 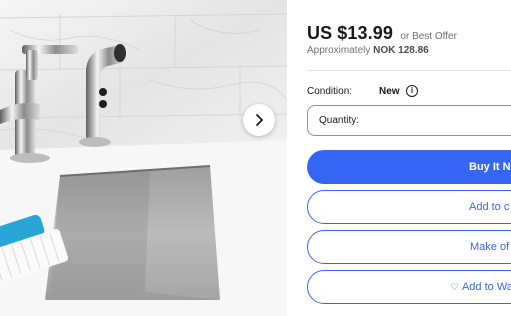 I want to click on quantity-label: Quantity:, so click(x=339, y=120).